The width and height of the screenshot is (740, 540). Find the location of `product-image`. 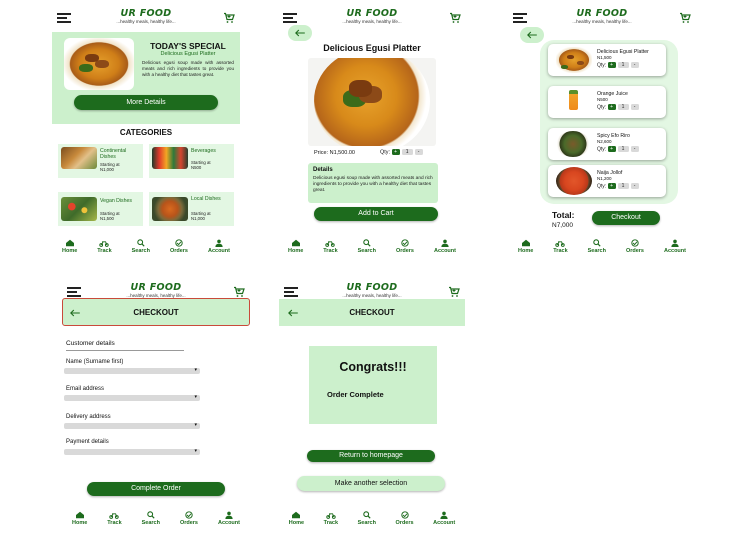

product-image is located at coordinates (372, 102).